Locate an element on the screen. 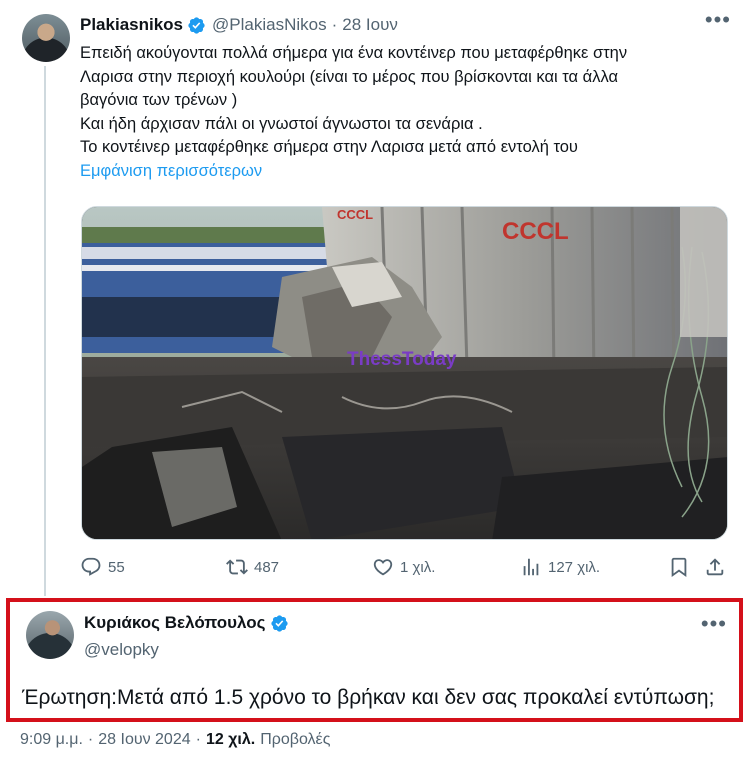 Image resolution: width=753 pixels, height=765 pixels. meta-views-count: 12 χιλ. is located at coordinates (230, 739).